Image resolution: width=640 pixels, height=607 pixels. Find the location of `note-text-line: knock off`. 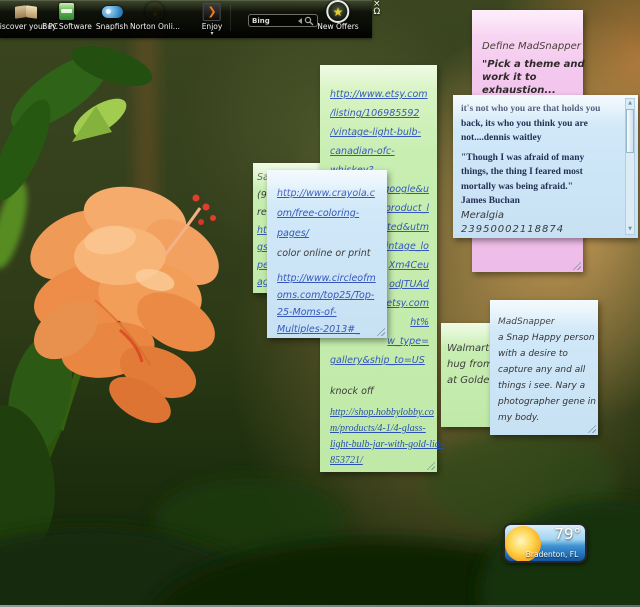

note-text-line: knock off is located at coordinates (352, 391).